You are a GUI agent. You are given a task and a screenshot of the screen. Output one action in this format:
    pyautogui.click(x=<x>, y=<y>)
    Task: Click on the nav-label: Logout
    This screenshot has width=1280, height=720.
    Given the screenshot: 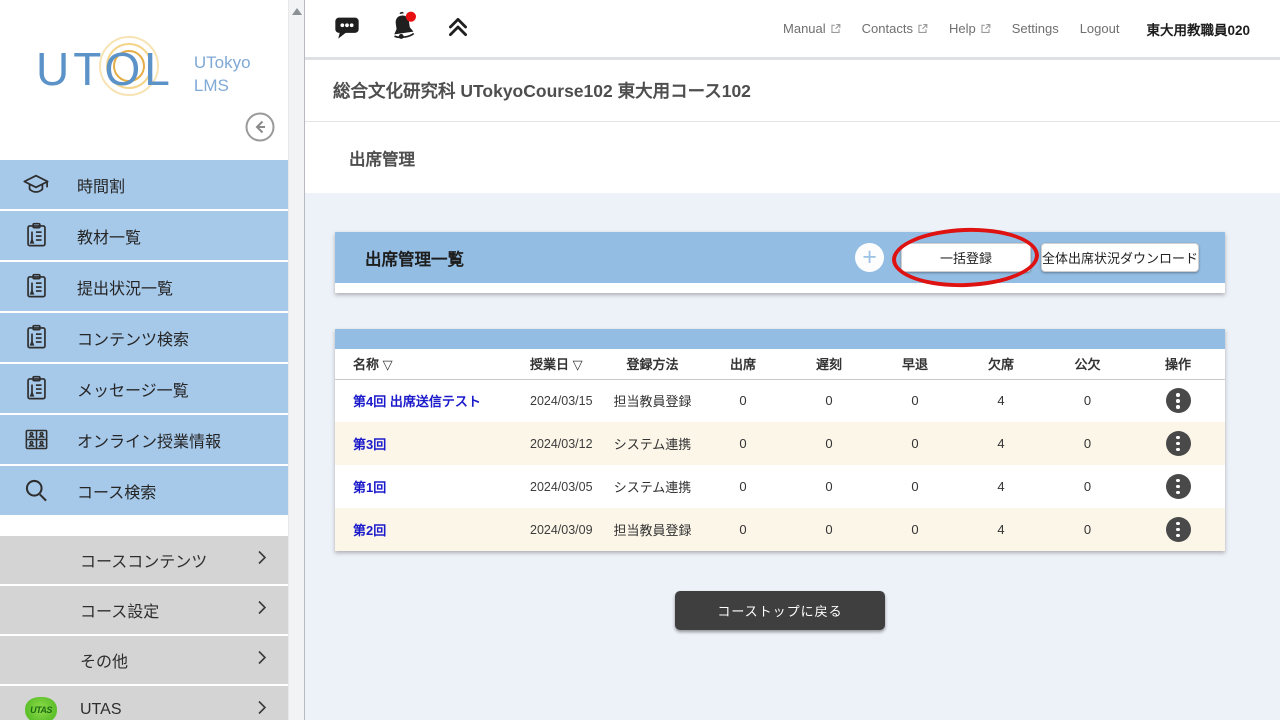 What is the action you would take?
    pyautogui.click(x=1099, y=28)
    